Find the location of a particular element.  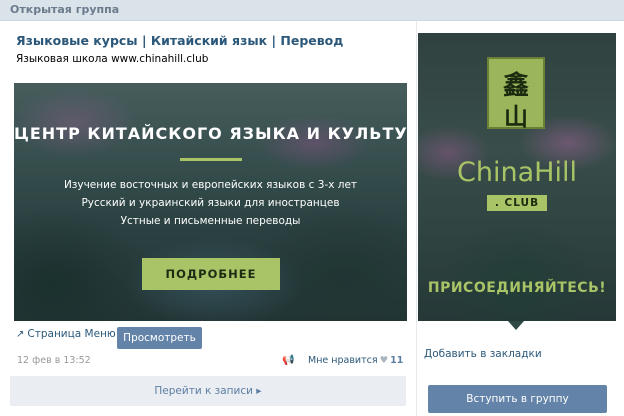

brand-name: ChinaHill is located at coordinates (517, 172).